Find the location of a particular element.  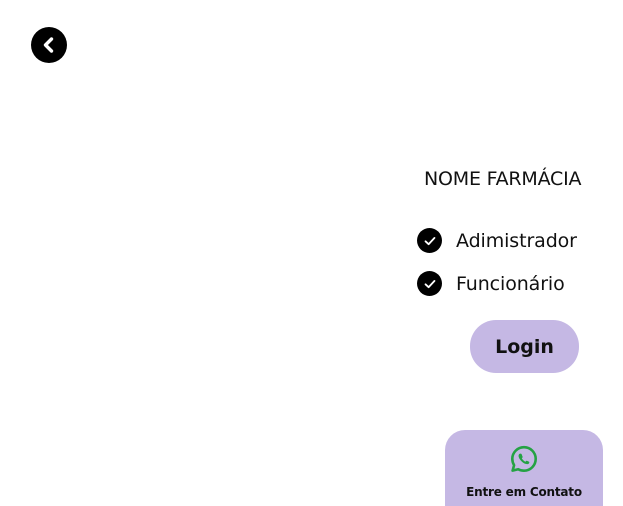

chevron-left-icon is located at coordinates (48, 45).